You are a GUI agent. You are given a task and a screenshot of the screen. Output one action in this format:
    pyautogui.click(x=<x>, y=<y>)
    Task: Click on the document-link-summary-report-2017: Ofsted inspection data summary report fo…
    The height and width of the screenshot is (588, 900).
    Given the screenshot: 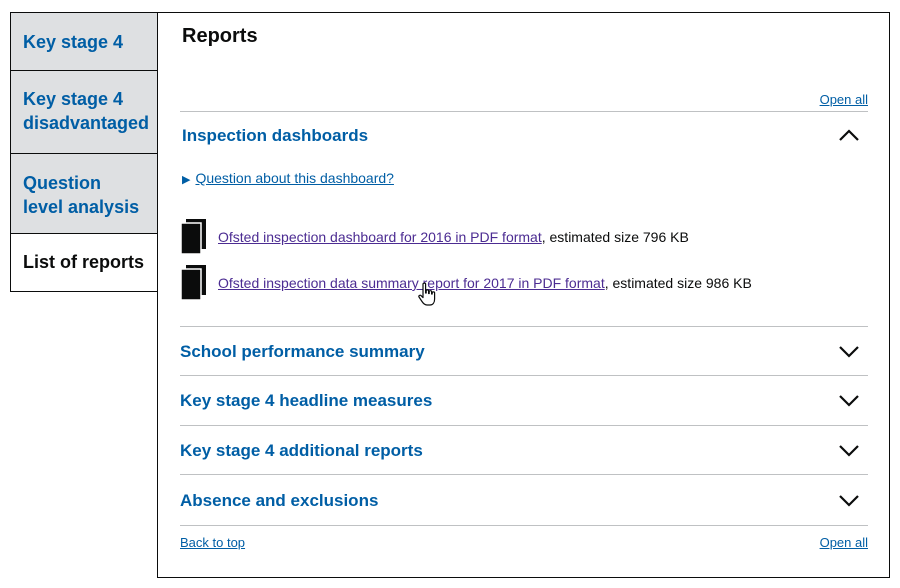 What is the action you would take?
    pyautogui.click(x=411, y=283)
    